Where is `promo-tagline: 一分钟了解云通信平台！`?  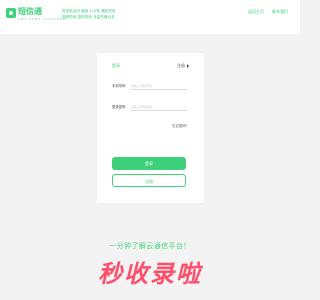 promo-tagline: 一分钟了解云通信平台！ is located at coordinates (150, 246).